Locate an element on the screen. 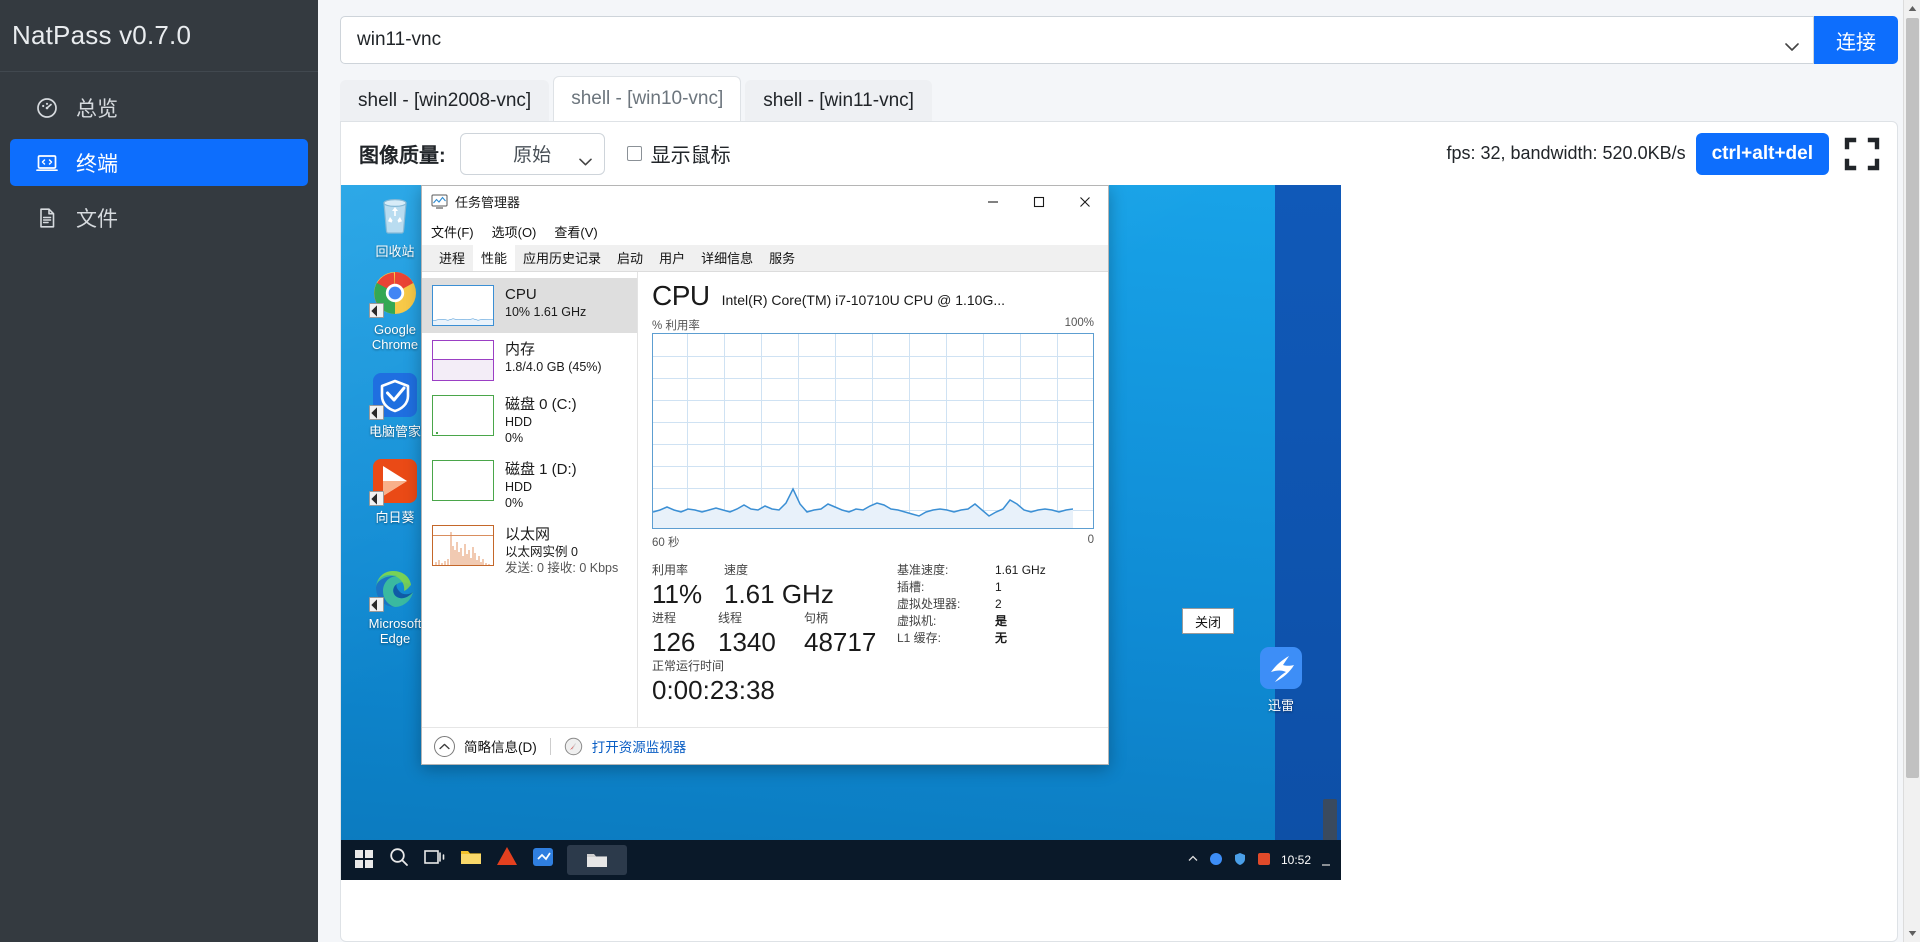 The width and height of the screenshot is (1920, 942). desktop-icon-label: 迅雷 is located at coordinates (1280, 705).